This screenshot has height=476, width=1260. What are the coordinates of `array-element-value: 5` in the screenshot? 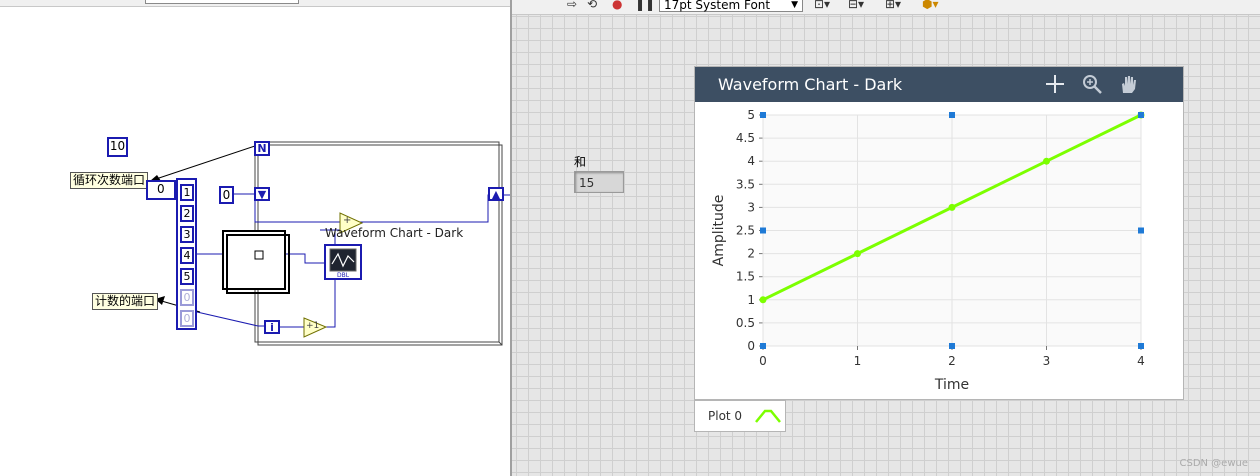 It's located at (187, 276).